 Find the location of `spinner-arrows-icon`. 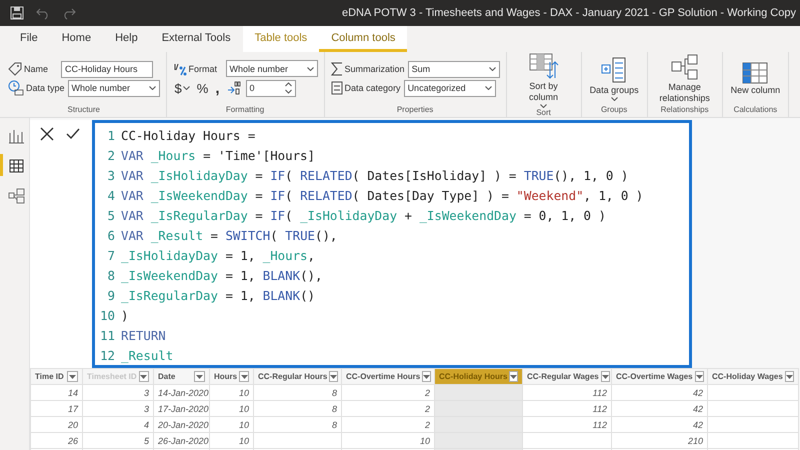

spinner-arrows-icon is located at coordinates (288, 88).